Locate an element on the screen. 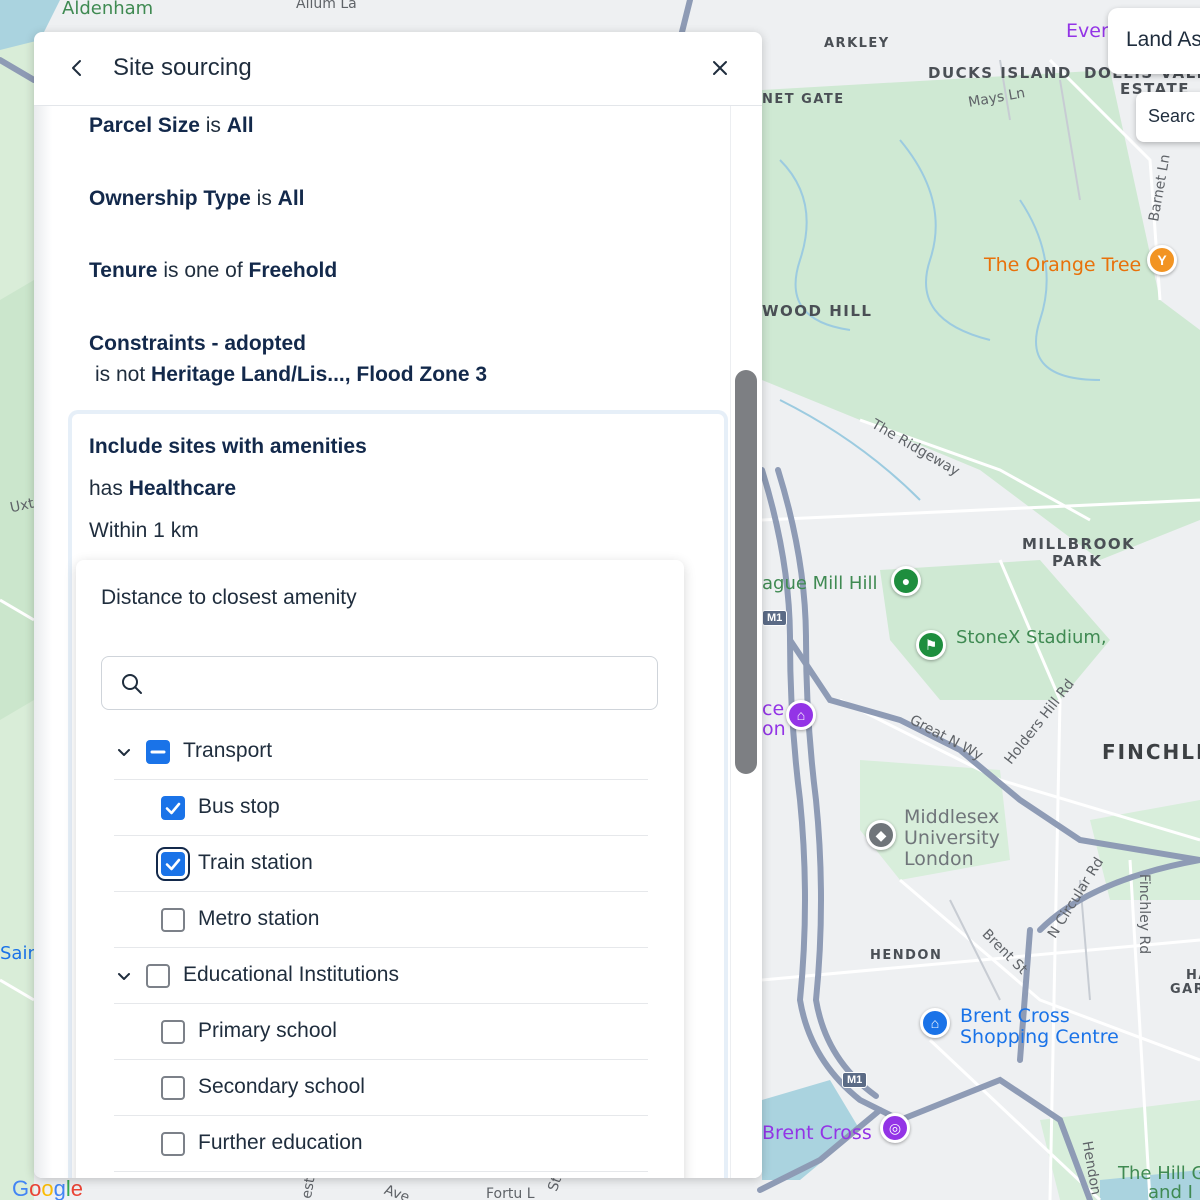  map-search-button: Searc is located at coordinates (1168, 117).